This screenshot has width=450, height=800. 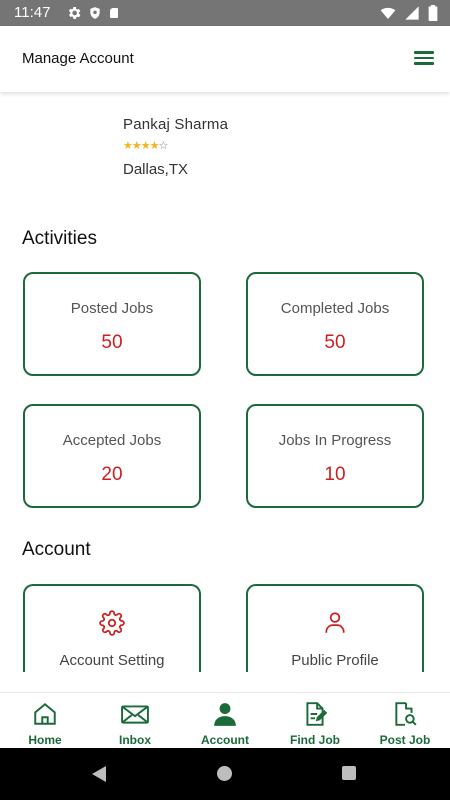 What do you see at coordinates (95, 15) in the screenshot?
I see `shield-icon` at bounding box center [95, 15].